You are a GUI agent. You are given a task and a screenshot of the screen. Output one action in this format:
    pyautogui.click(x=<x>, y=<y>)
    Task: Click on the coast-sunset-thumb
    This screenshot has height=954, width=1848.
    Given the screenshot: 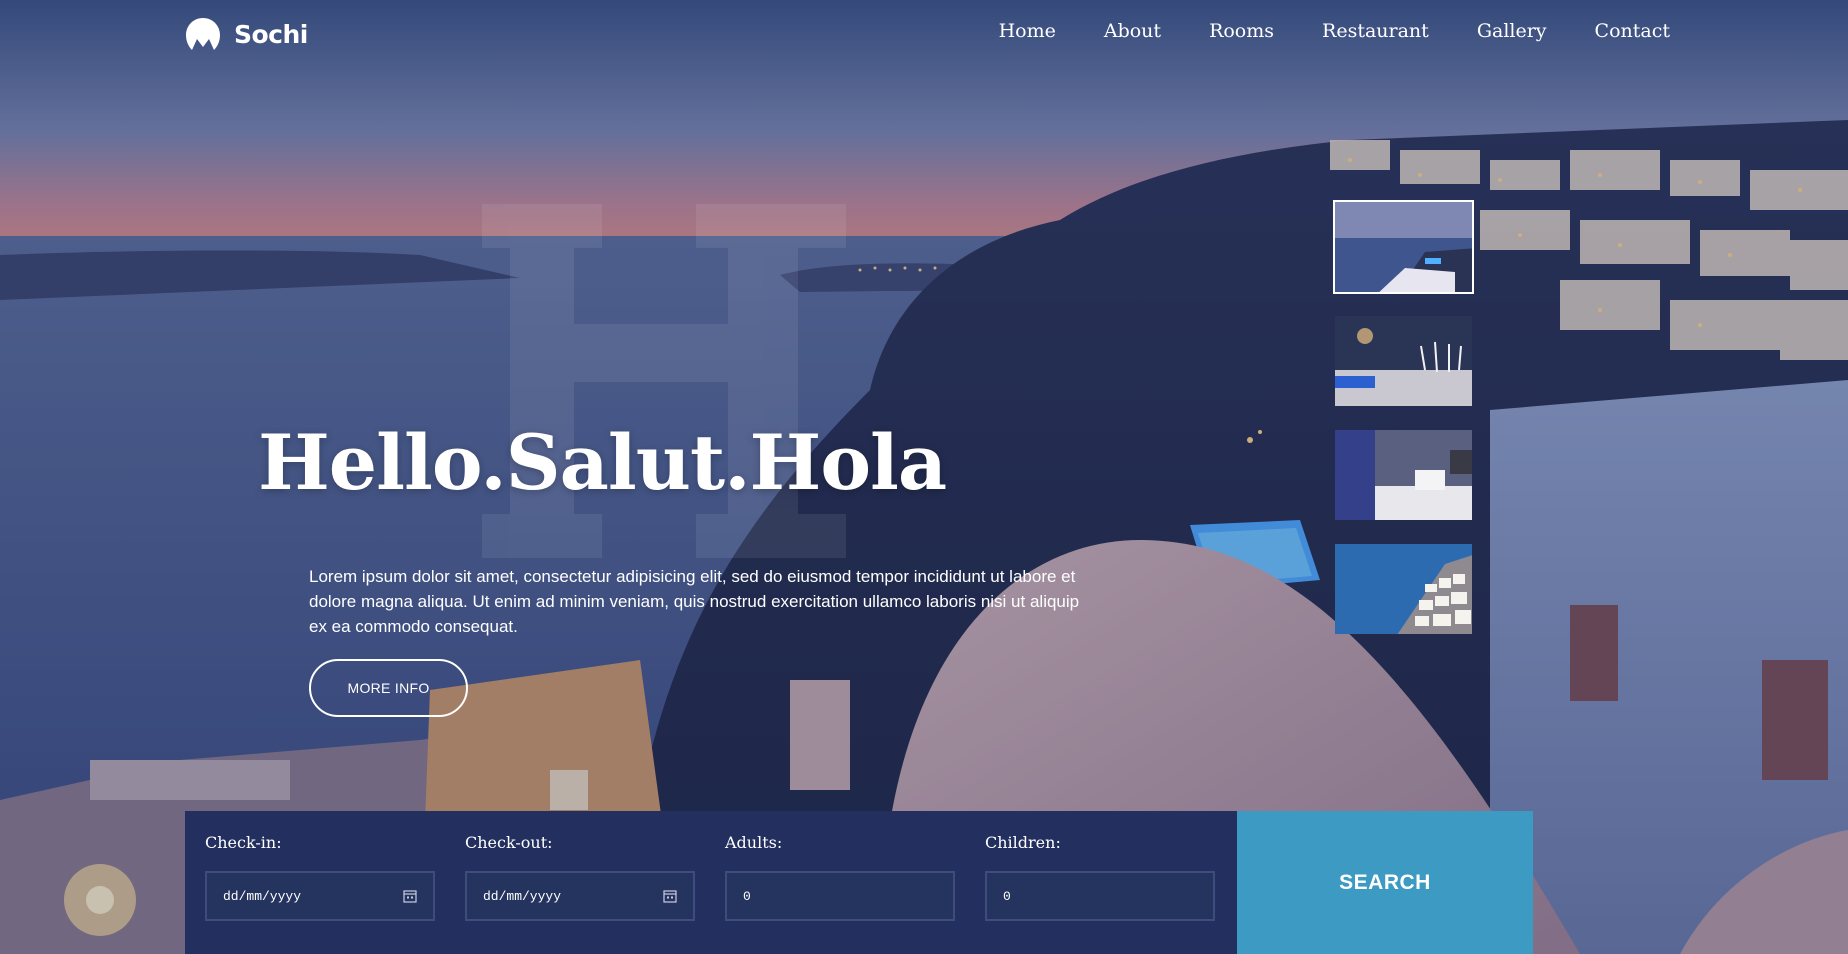 What is the action you would take?
    pyautogui.click(x=1403, y=247)
    